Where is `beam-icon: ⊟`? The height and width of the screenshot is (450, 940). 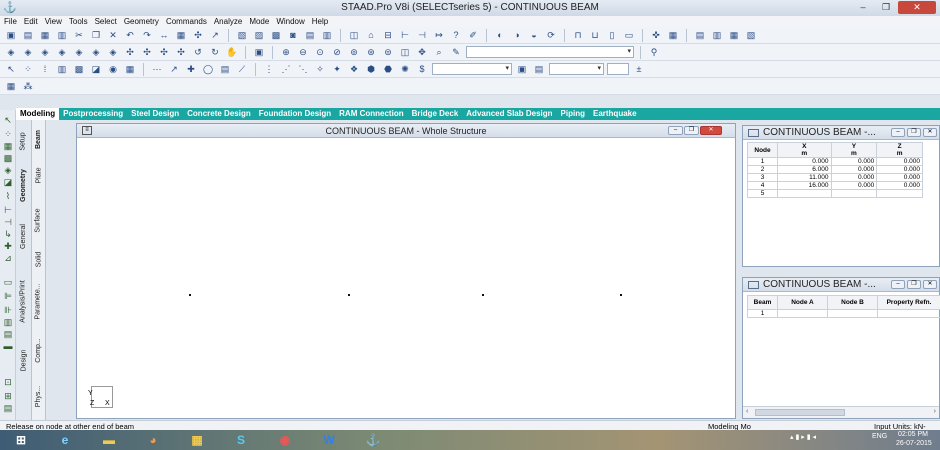 beam-icon: ⊟ is located at coordinates (388, 35).